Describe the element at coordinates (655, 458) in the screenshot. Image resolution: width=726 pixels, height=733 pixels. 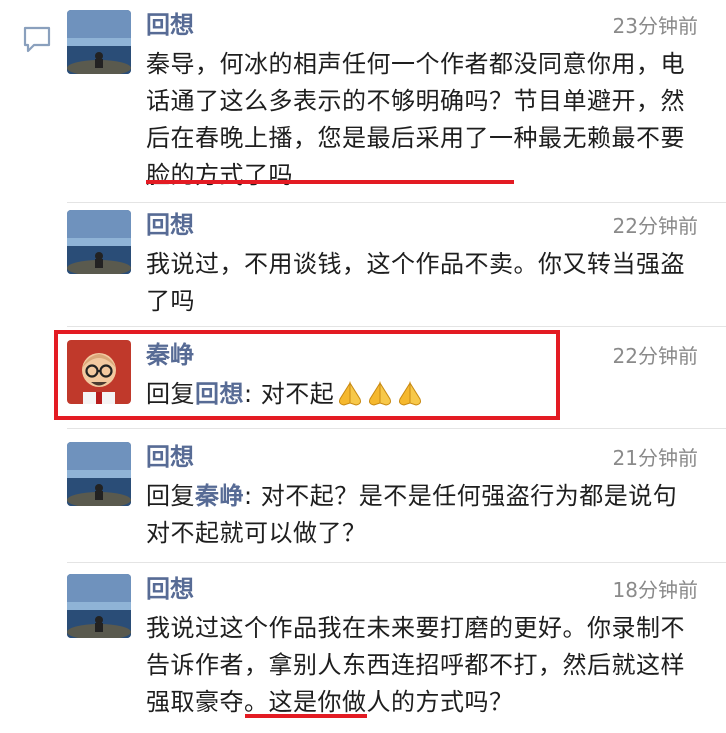
I see `comment-time: 21分钟前` at that location.